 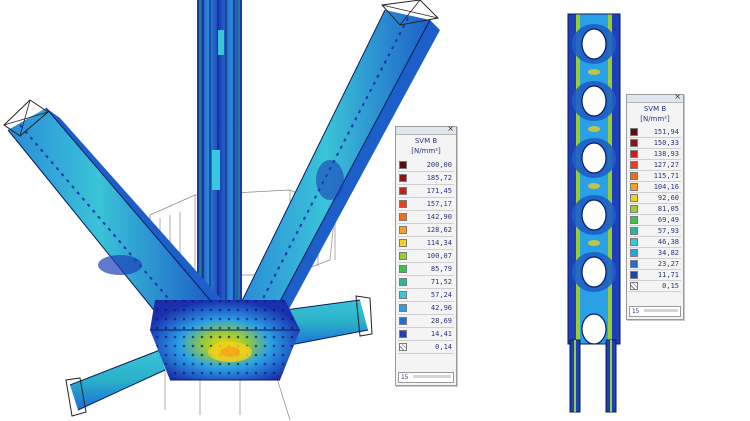 I want to click on joint-node, so click(x=225, y=340).